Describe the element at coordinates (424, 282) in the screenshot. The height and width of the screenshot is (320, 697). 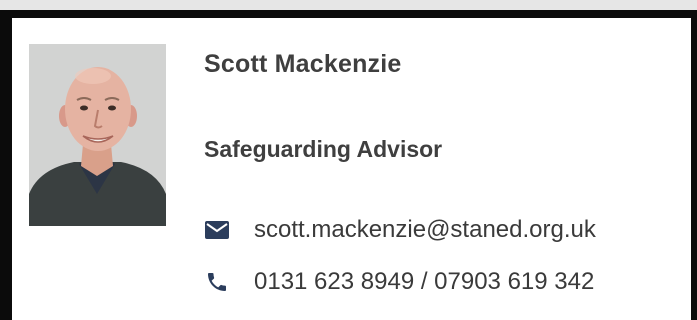
I see `phone-link: 0131 623 8949 / 07903 619 342` at that location.